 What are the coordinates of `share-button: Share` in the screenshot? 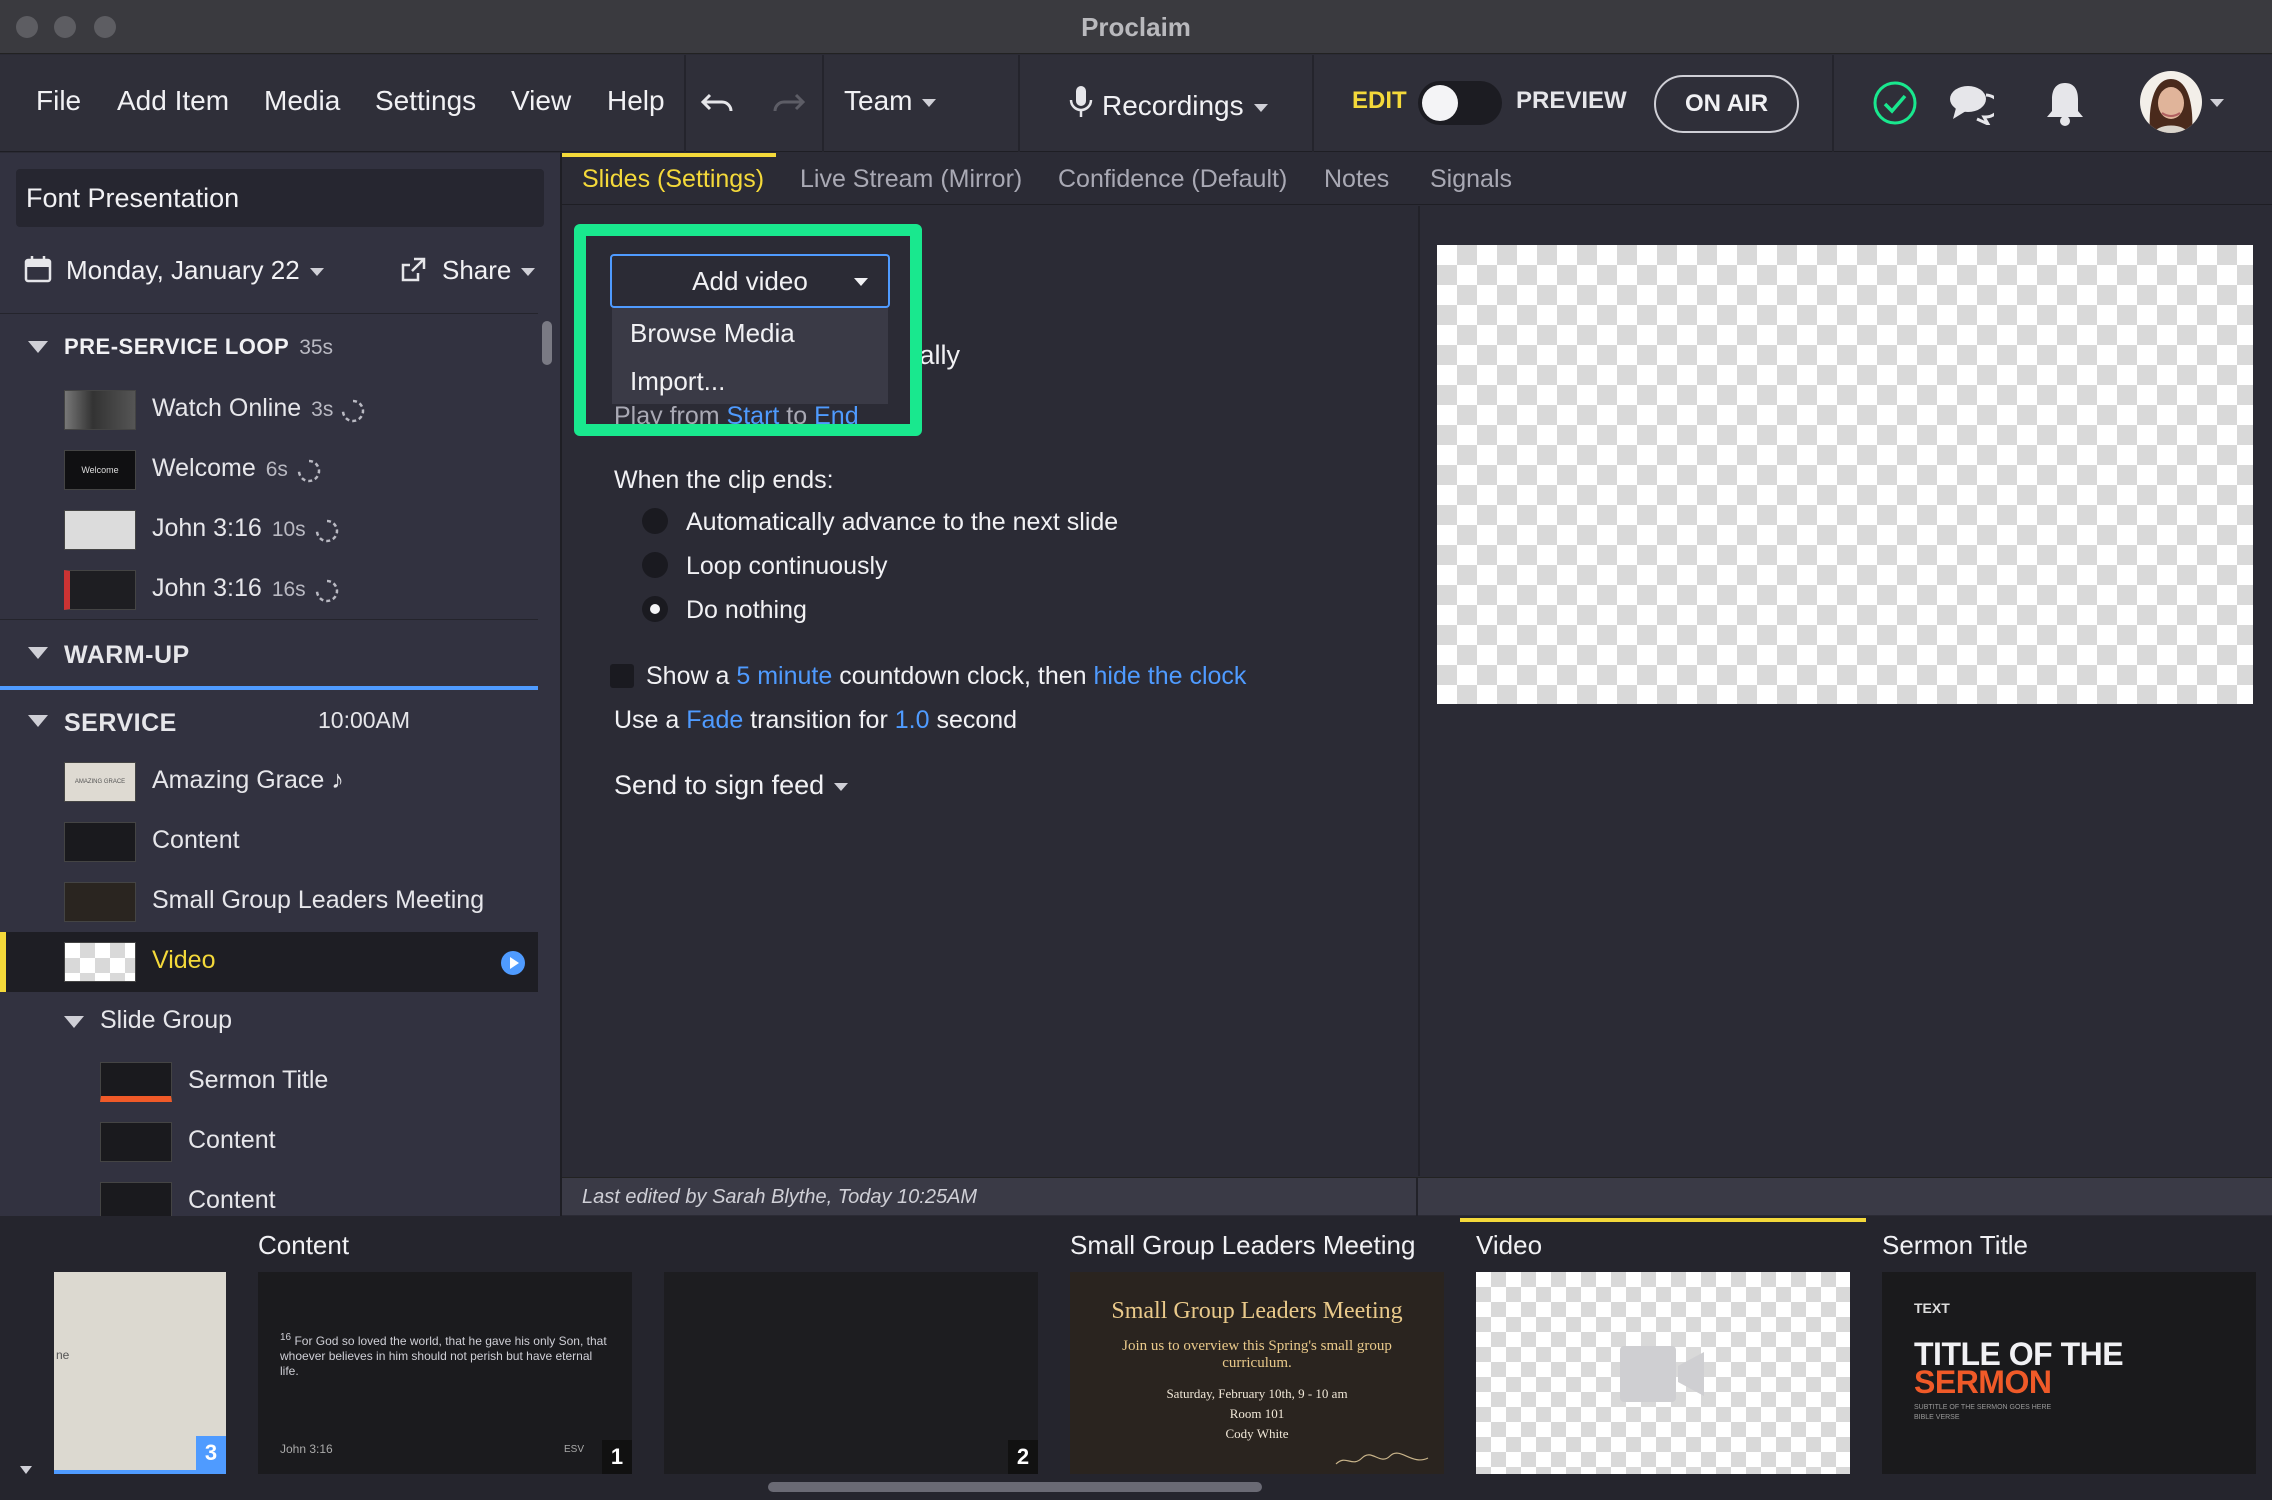 It's located at (489, 270).